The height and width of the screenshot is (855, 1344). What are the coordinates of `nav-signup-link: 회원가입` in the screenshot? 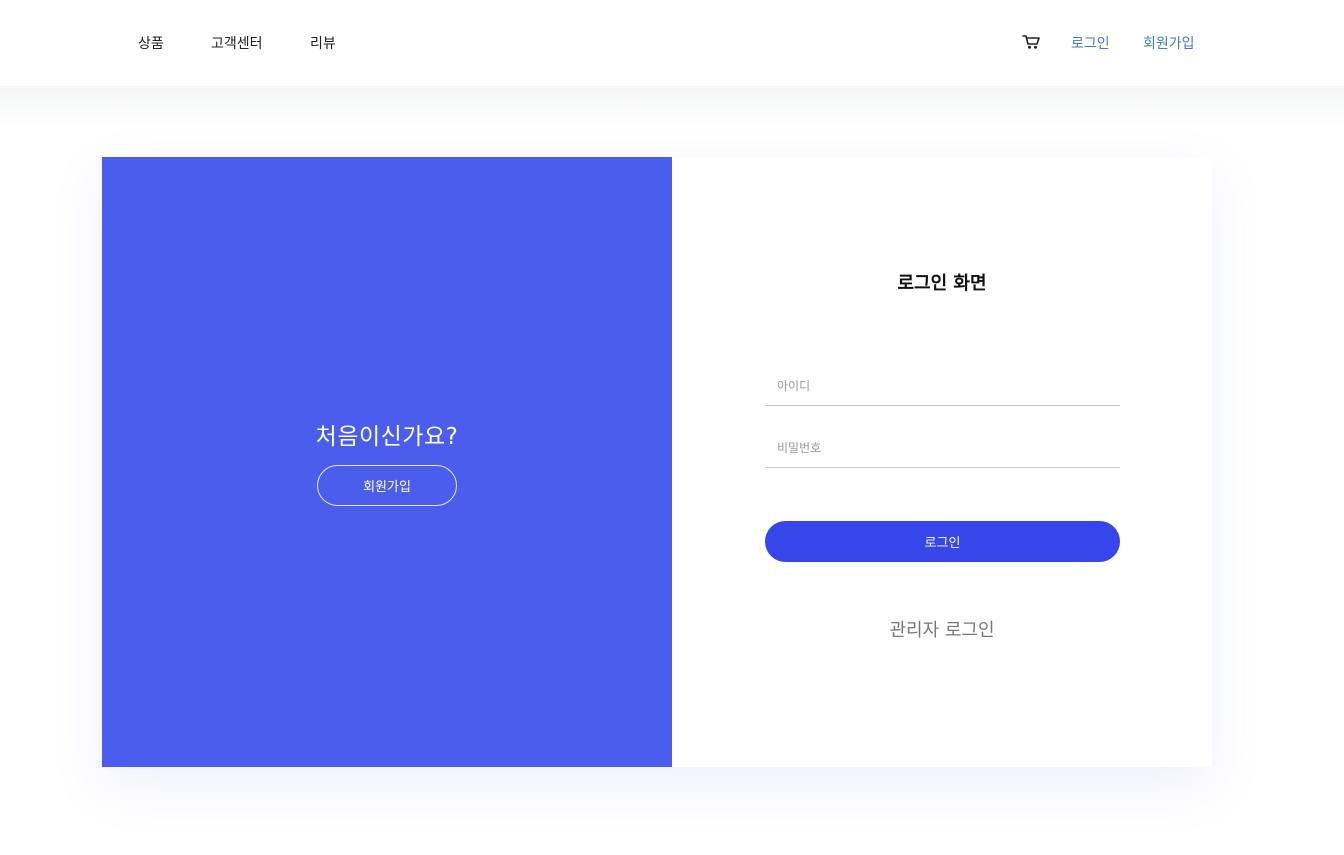 It's located at (1169, 43).